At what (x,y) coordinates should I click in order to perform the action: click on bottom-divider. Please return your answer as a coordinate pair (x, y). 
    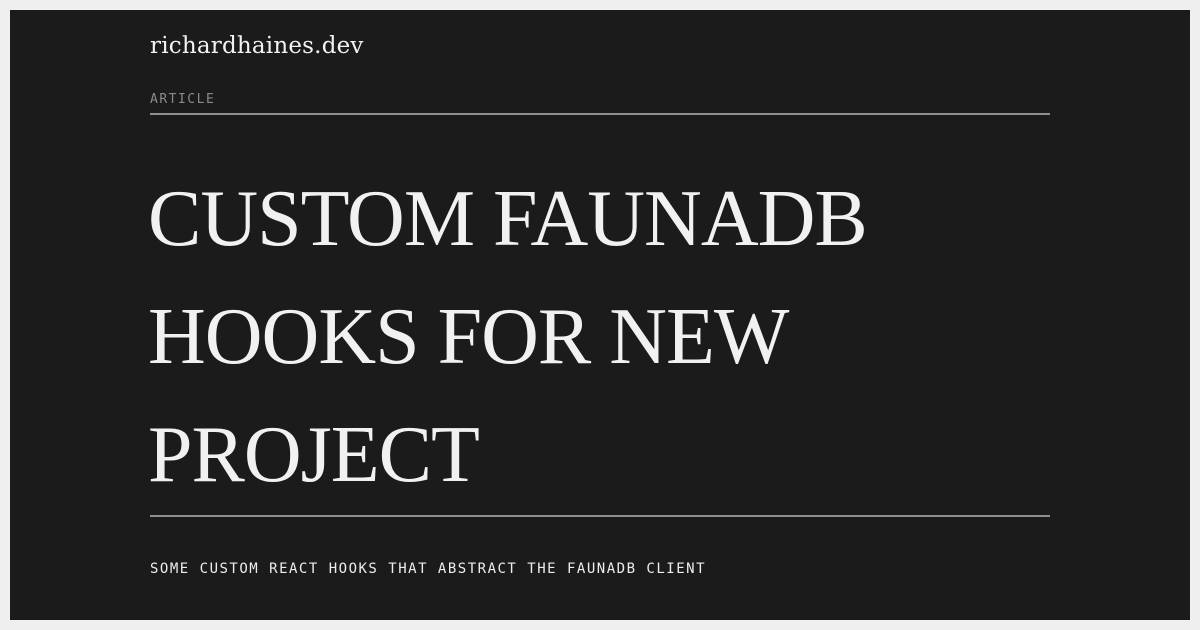
    Looking at the image, I should click on (600, 516).